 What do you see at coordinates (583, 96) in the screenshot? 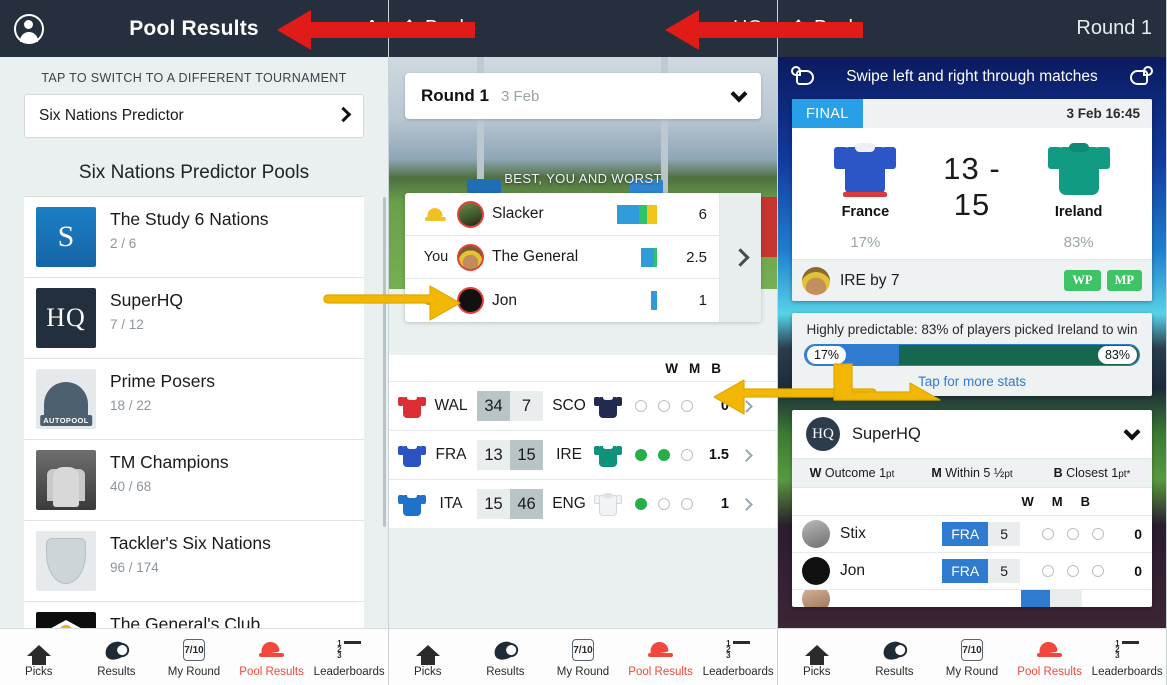
I see `round-selector: Round 1 3 Feb` at bounding box center [583, 96].